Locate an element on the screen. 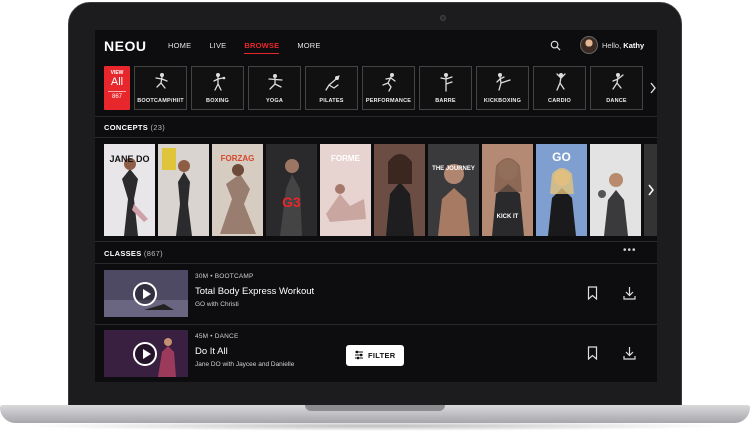 This screenshot has height=431, width=750. yoga-icon is located at coordinates (275, 82).